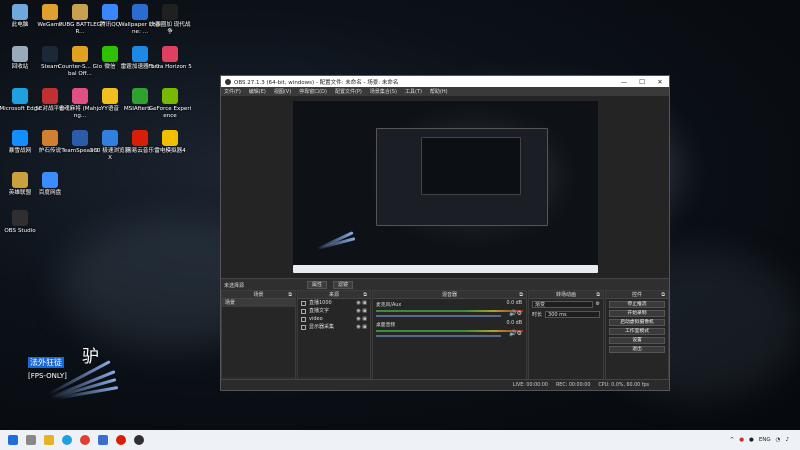 This screenshot has width=800, height=450. I want to click on desktop-icon: 百度网盘, so click(50, 184).